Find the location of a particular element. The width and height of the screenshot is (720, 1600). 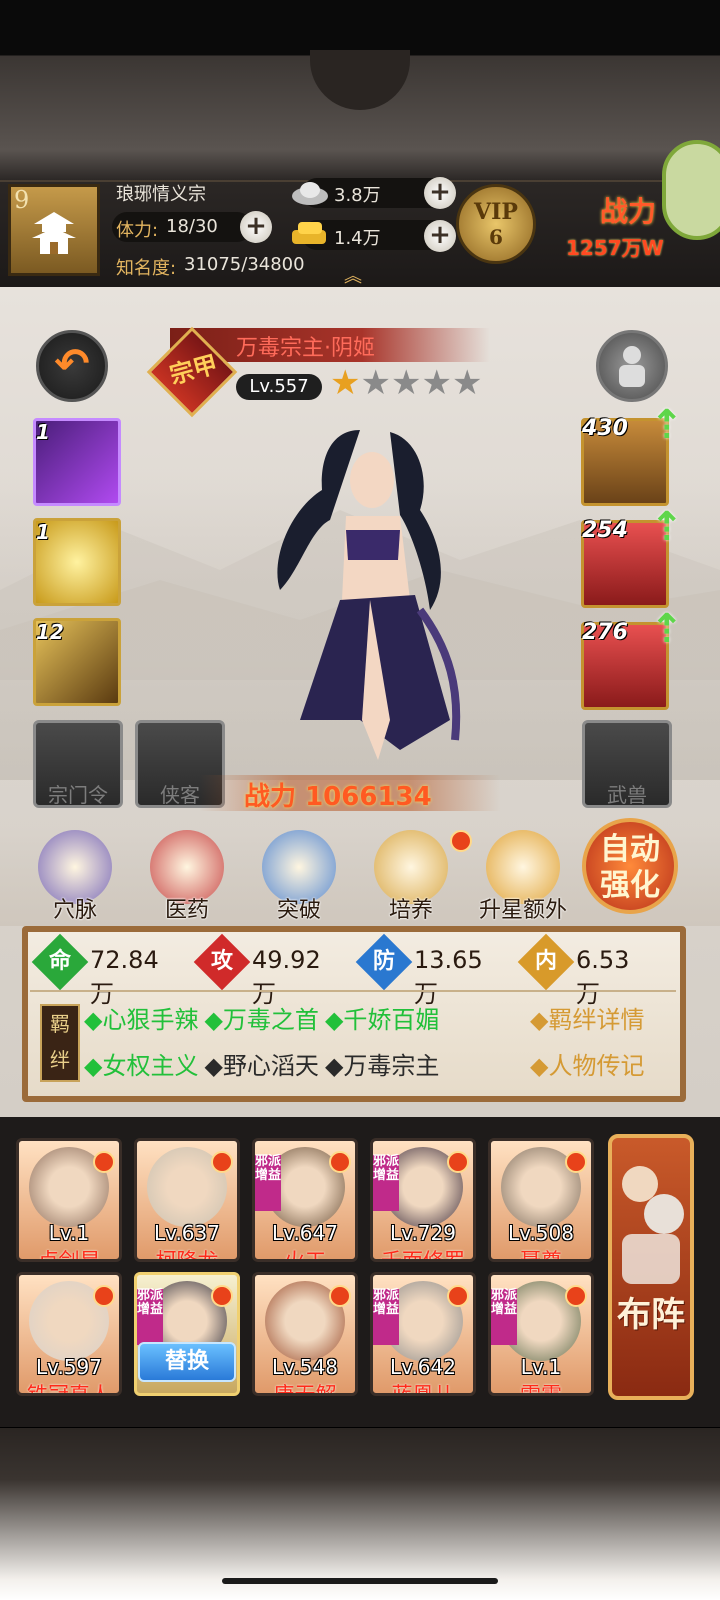

fame-label: 知名度: is located at coordinates (146, 268).